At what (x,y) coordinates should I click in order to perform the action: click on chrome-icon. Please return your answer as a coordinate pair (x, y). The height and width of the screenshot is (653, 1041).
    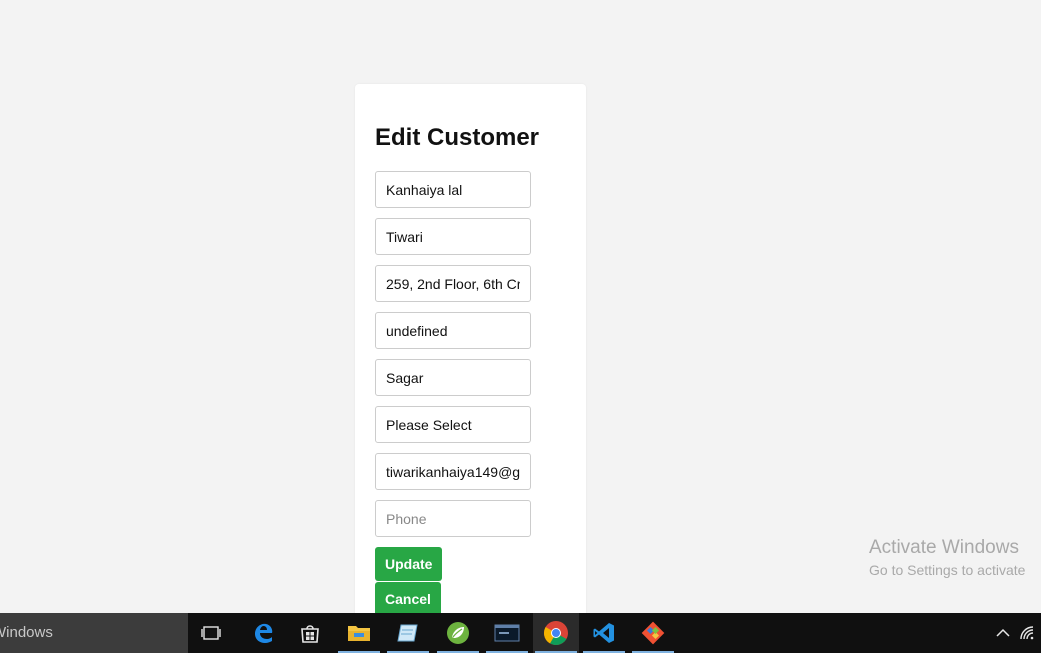
    Looking at the image, I should click on (556, 633).